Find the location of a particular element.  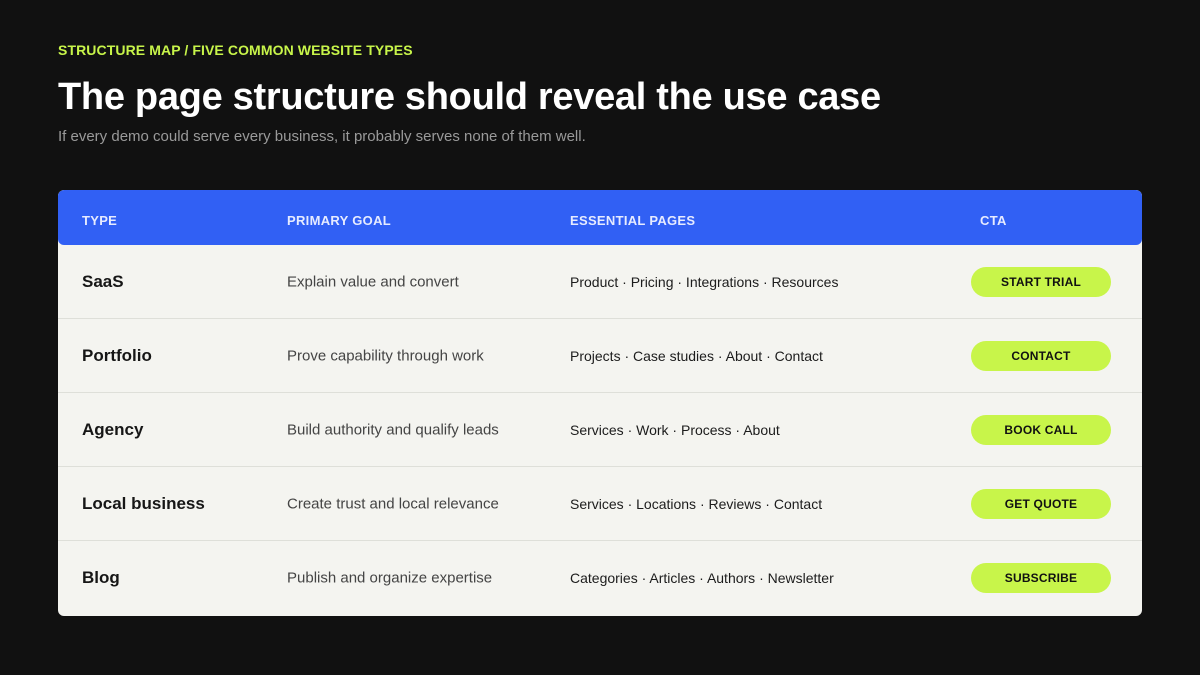

header-primary-goal: PRIMARY GOAL is located at coordinates (339, 220).